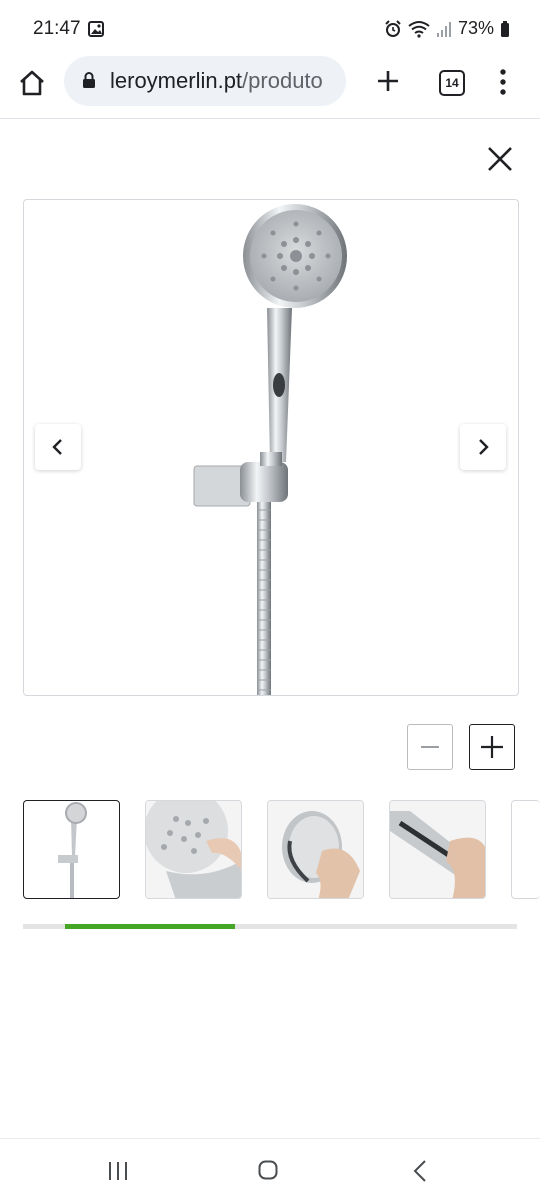 Image resolution: width=540 pixels, height=1201 pixels. I want to click on thumbnail-shower-head-closeup, so click(193, 849).